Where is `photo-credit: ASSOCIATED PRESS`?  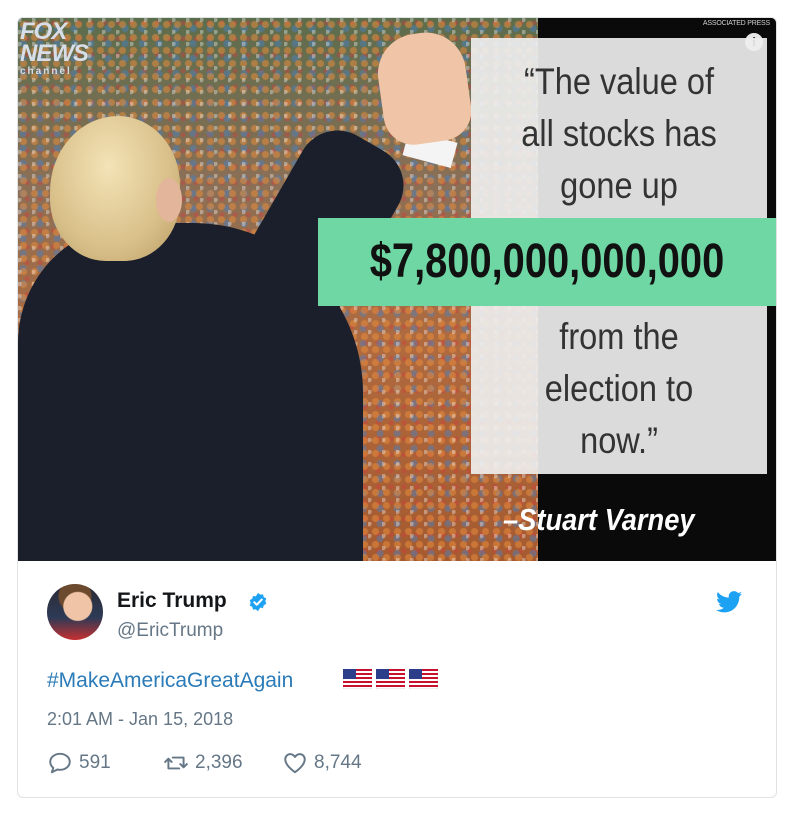
photo-credit: ASSOCIATED PRESS is located at coordinates (736, 23).